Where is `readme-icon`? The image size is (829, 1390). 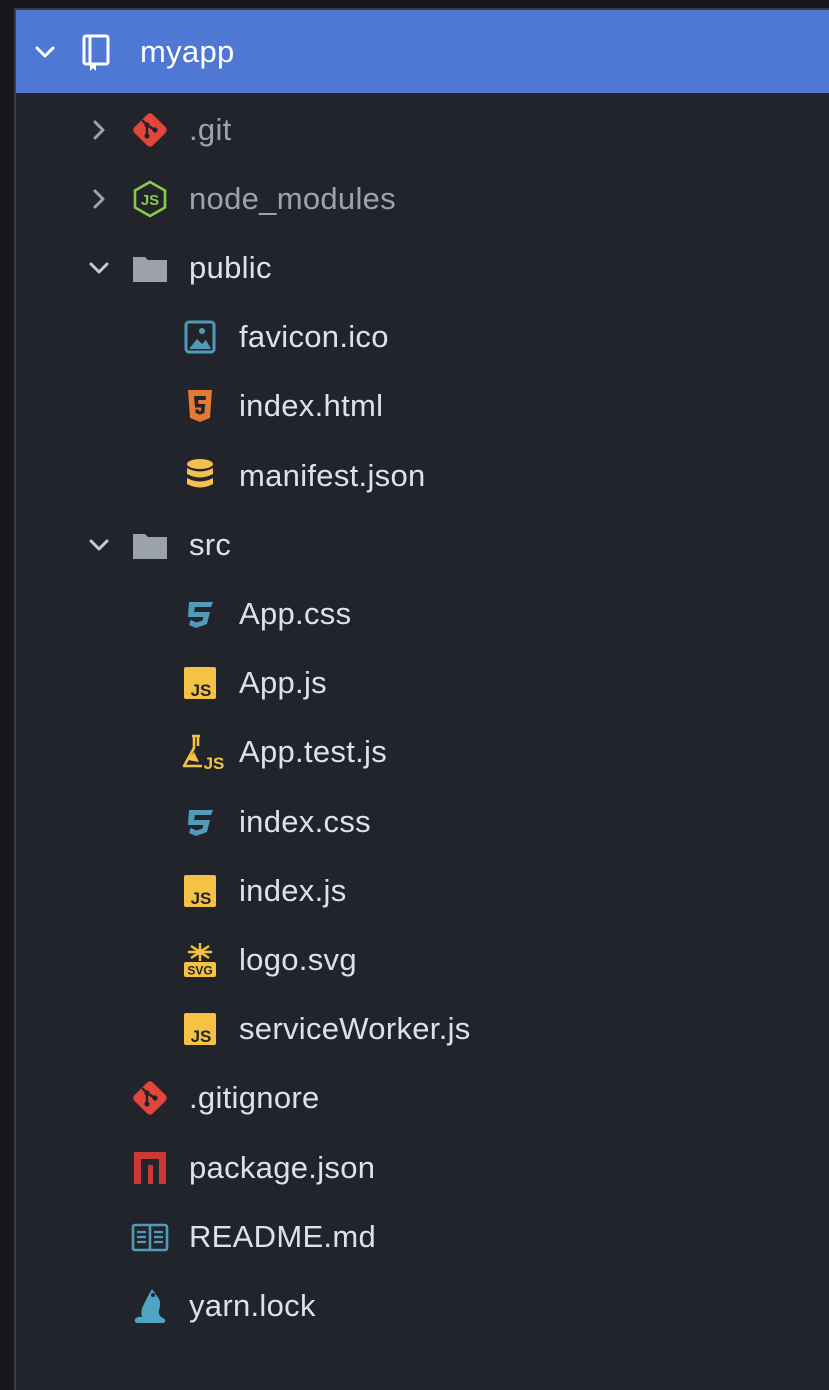 readme-icon is located at coordinates (150, 1237).